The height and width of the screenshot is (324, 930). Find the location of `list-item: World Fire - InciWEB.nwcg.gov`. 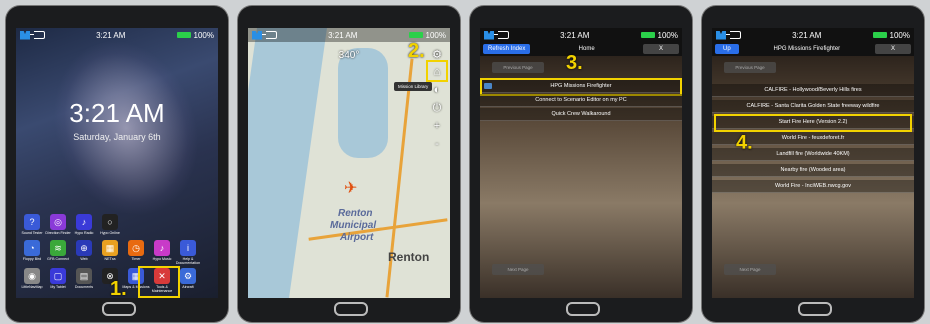

list-item: World Fire - InciWEB.nwcg.gov is located at coordinates (813, 186).